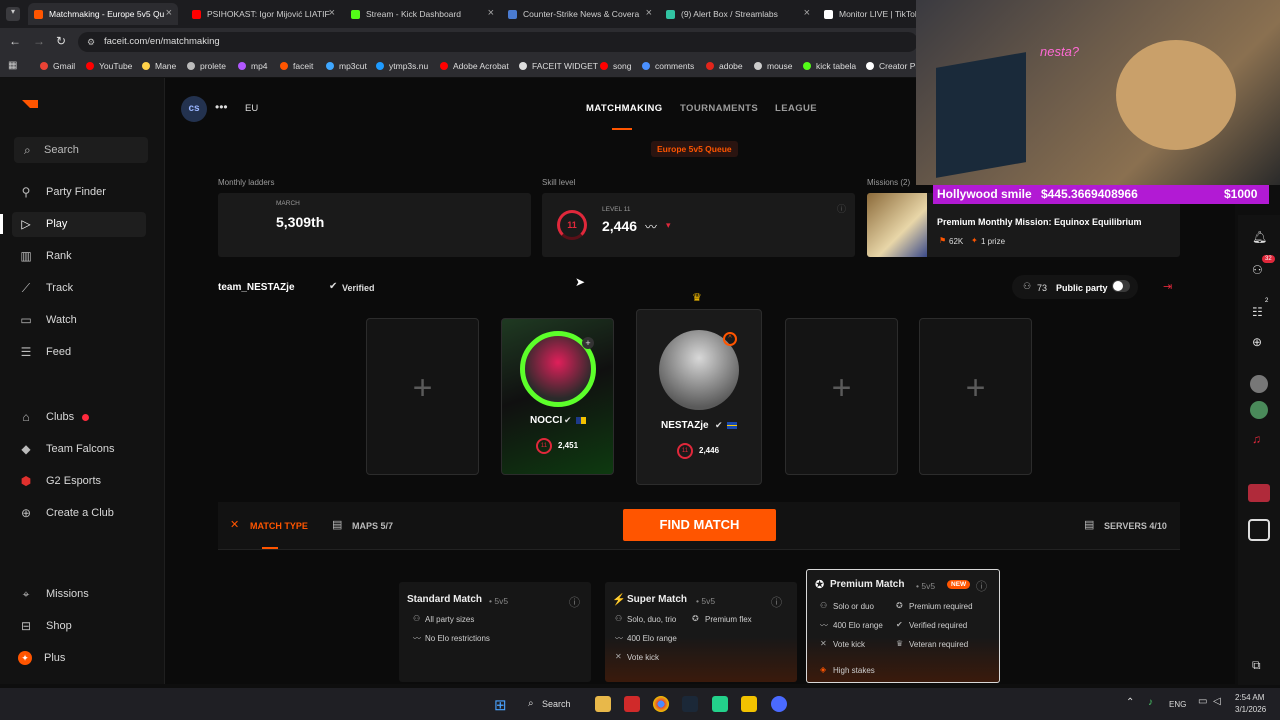 The width and height of the screenshot is (1280, 720). Describe the element at coordinates (558, 66) in the screenshot. I see `bookmark: FACEIT WIDGET` at that location.